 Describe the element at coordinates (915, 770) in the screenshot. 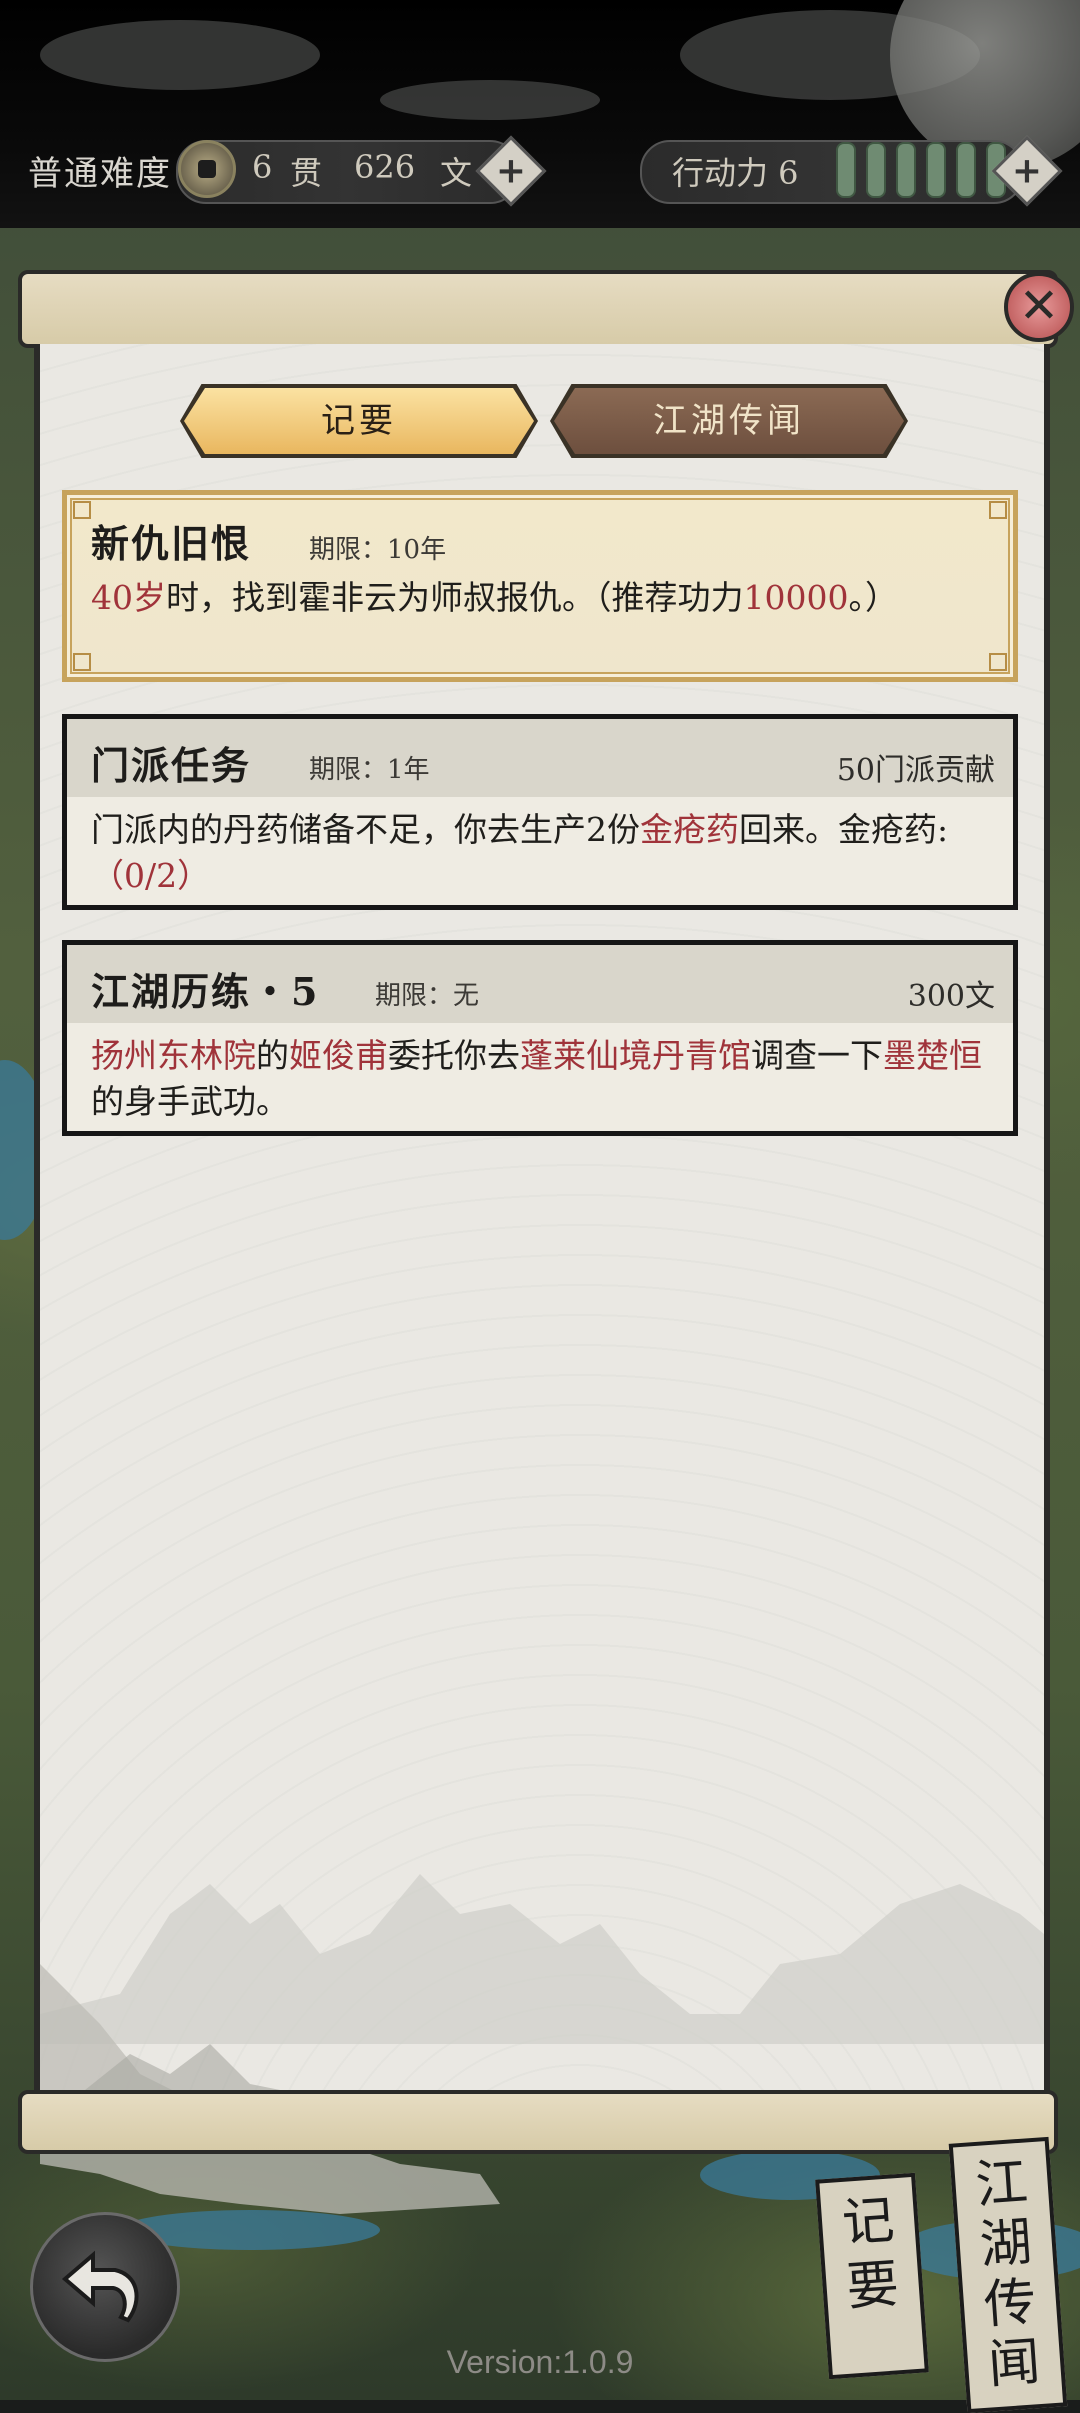

I see `quest-reward: 50门派贡献` at that location.